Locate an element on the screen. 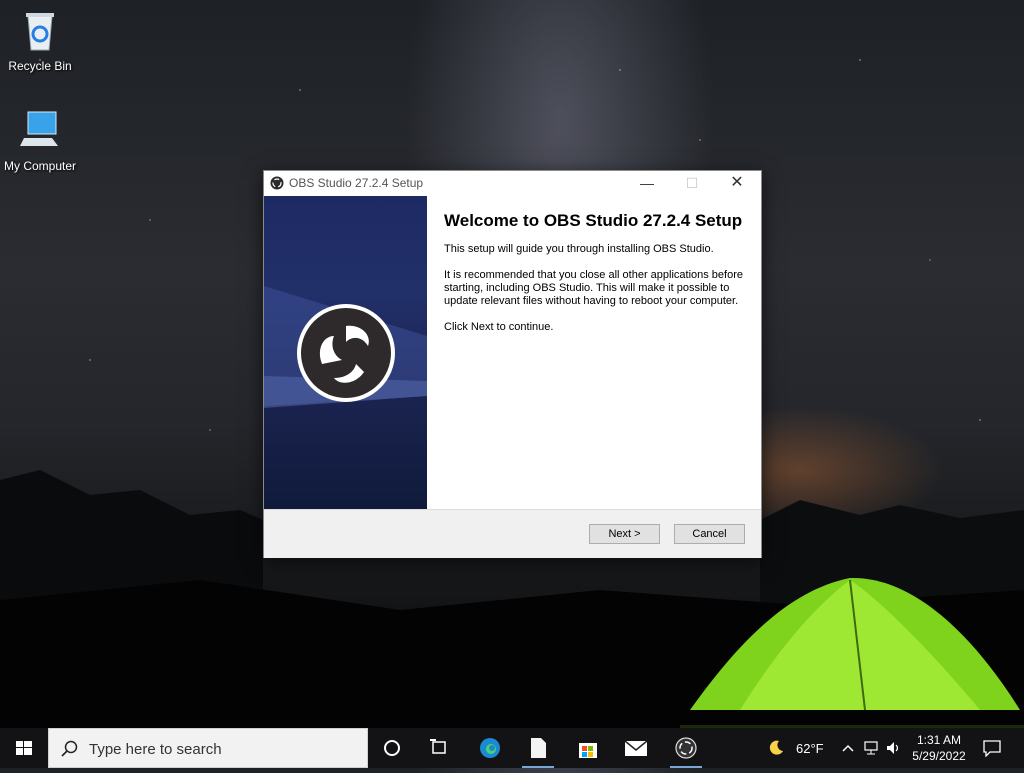  store-button is located at coordinates (588, 748).